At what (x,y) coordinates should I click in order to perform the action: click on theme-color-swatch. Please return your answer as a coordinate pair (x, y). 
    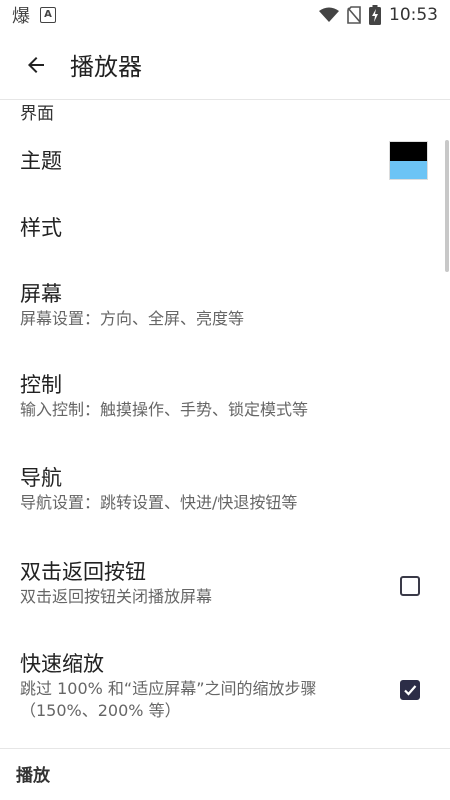
    Looking at the image, I should click on (408, 160).